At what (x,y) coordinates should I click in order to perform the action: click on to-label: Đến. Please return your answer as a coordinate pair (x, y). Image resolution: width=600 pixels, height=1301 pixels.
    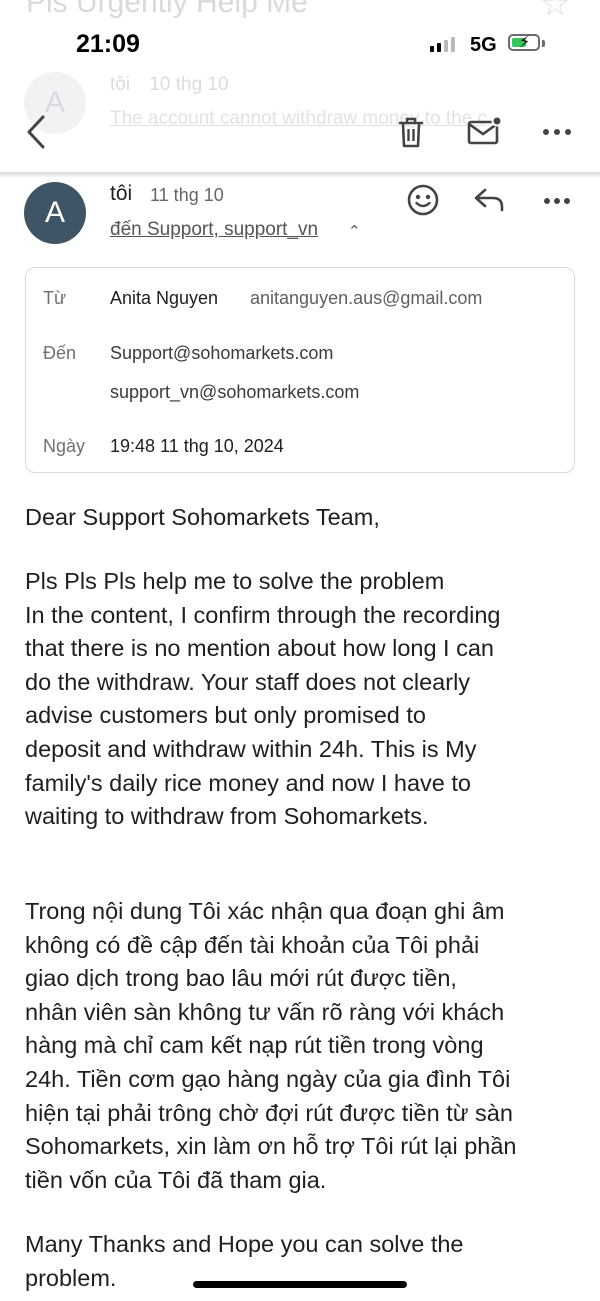
    Looking at the image, I should click on (60, 353).